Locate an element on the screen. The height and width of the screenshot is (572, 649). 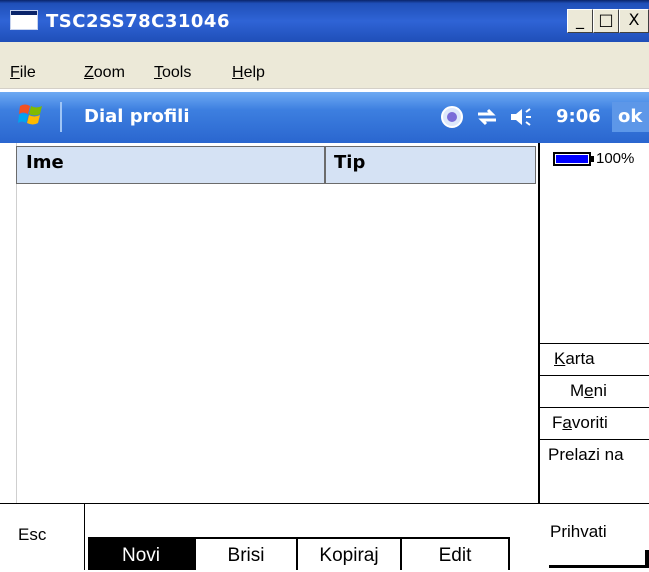
prelazi-na-button: Prelazi na is located at coordinates (594, 471).